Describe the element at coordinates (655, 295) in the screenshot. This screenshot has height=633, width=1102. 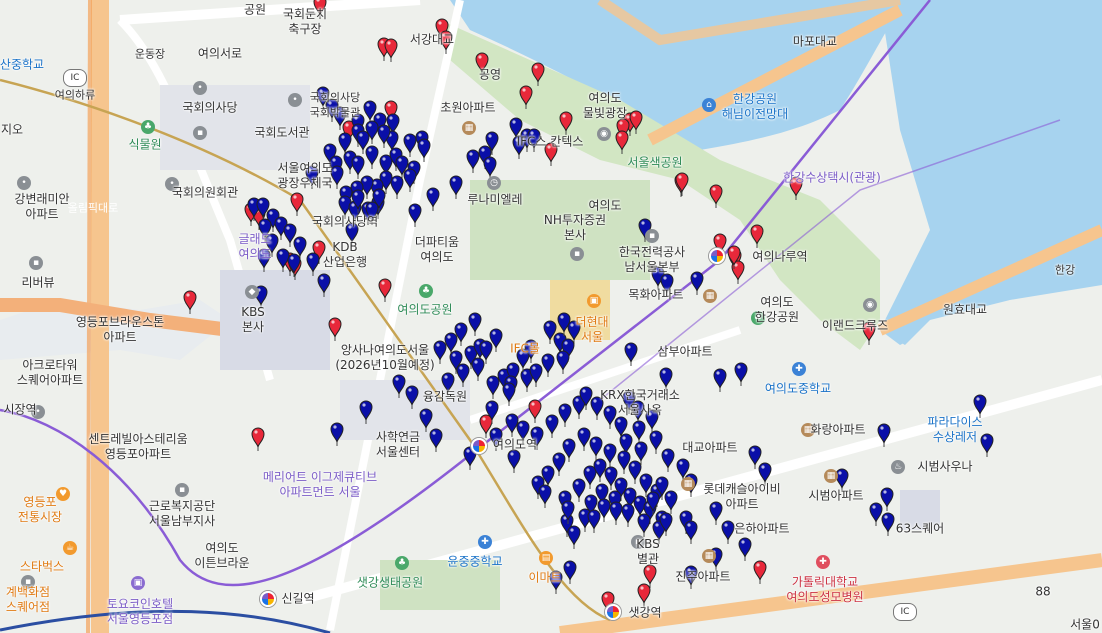
I see `map-place-label: 목화아파트` at that location.